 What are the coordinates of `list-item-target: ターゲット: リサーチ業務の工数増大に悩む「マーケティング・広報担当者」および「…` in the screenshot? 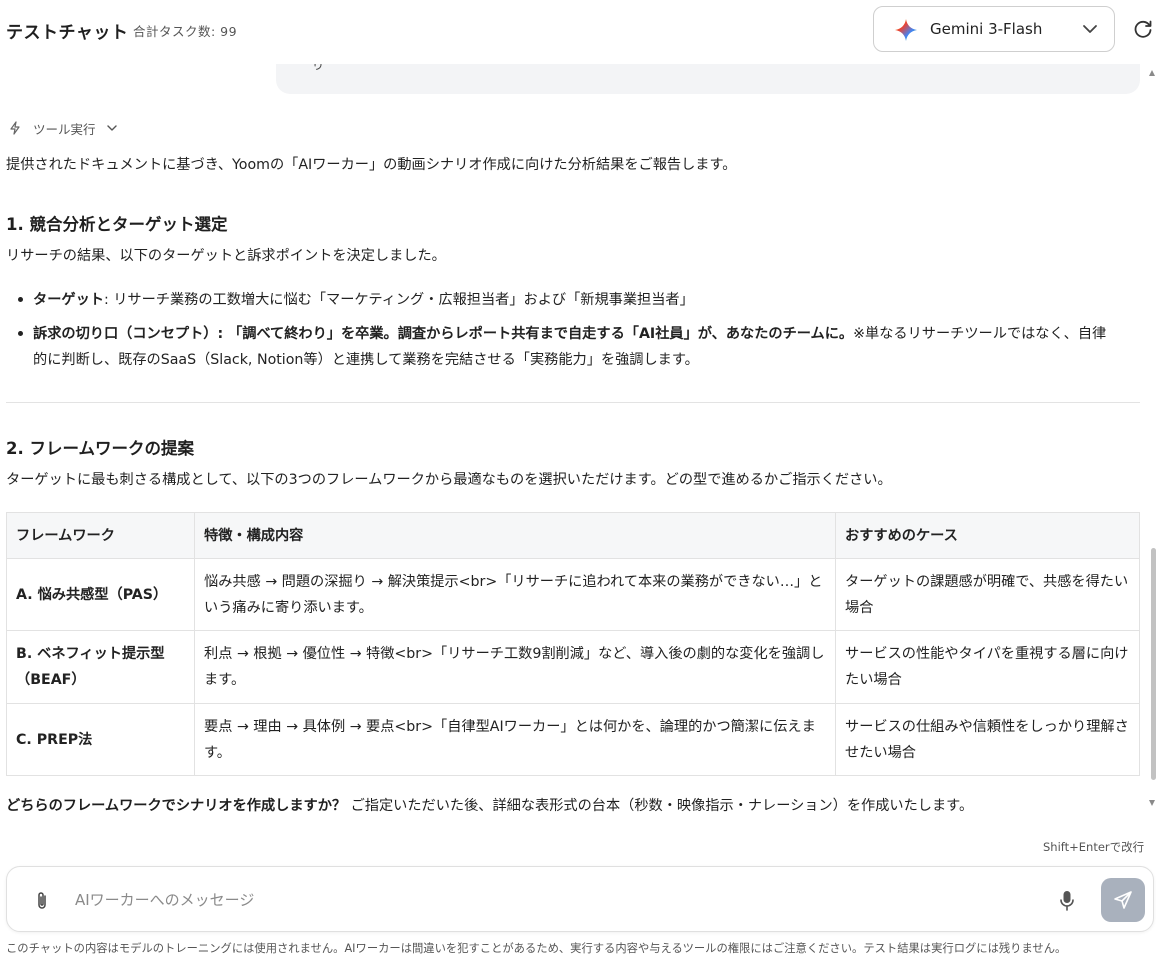 It's located at (588, 300).